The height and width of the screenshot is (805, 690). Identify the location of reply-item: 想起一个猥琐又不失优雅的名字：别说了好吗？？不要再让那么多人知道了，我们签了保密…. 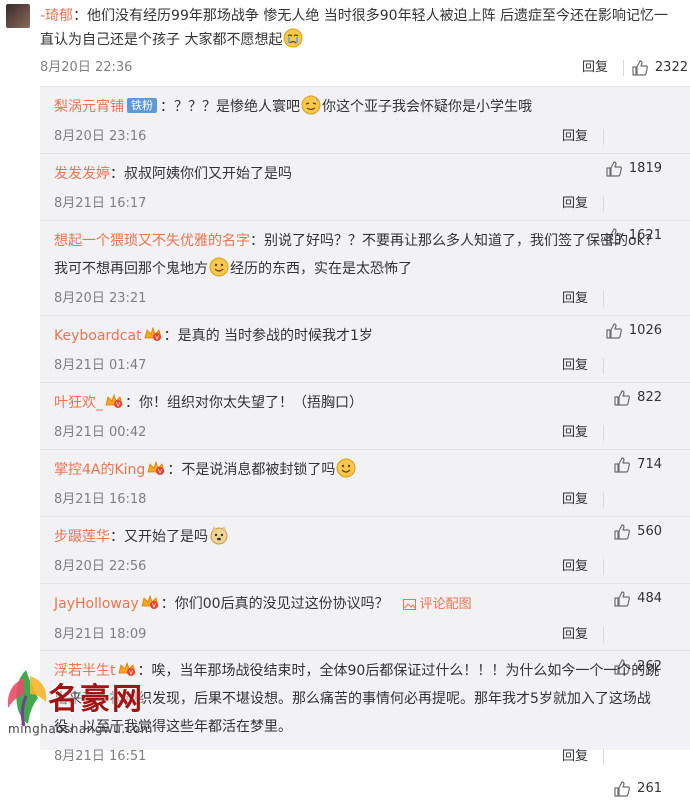
(365, 280).